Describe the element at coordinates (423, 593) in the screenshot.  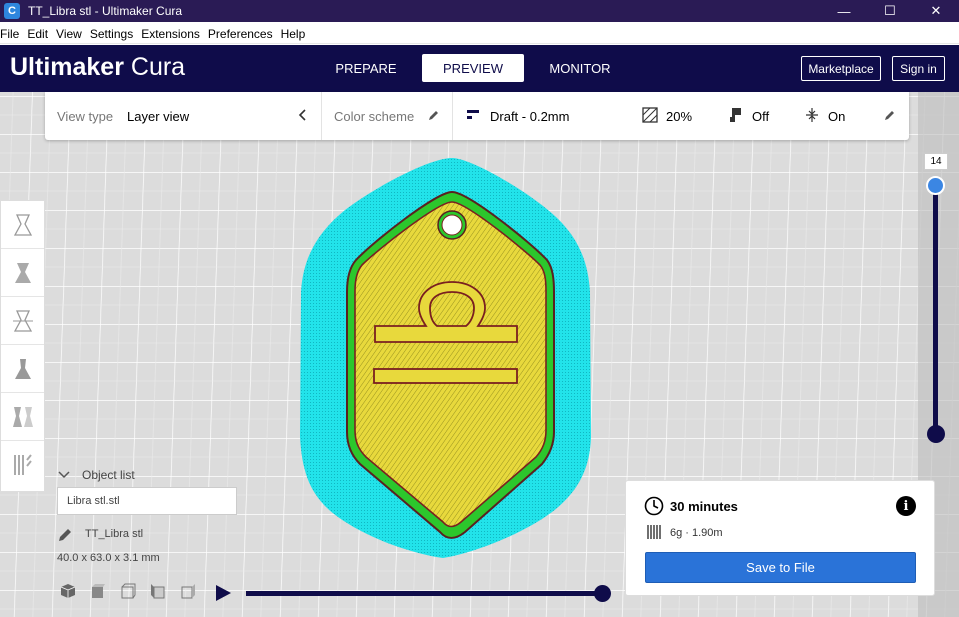
I see `simulation-timeline-track` at that location.